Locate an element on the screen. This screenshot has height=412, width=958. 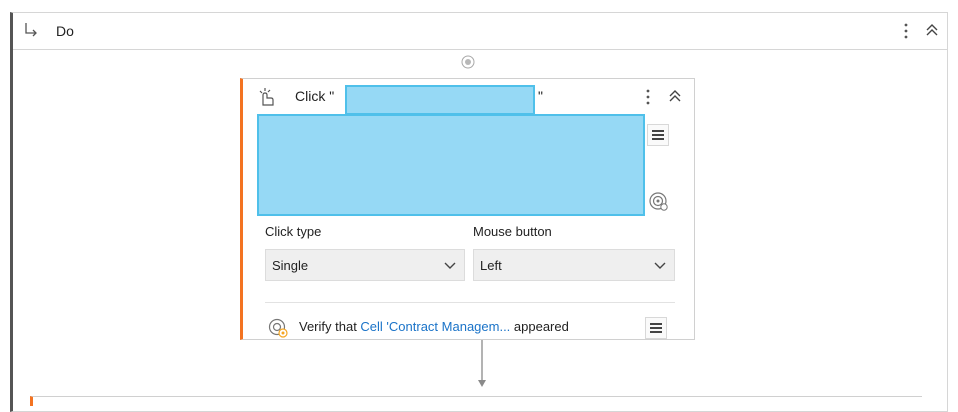
redacted-target-screenshot is located at coordinates (451, 165).